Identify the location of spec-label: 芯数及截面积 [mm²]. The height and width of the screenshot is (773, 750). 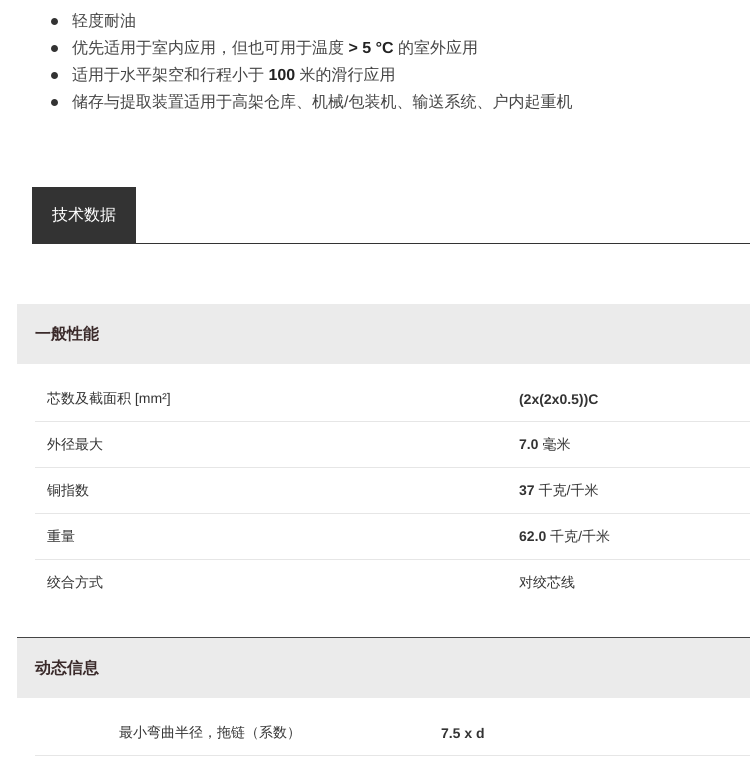
(109, 399).